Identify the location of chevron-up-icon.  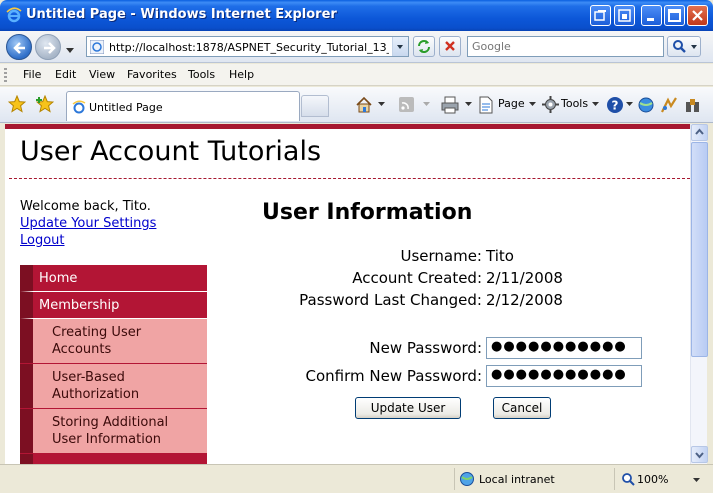
(699, 131).